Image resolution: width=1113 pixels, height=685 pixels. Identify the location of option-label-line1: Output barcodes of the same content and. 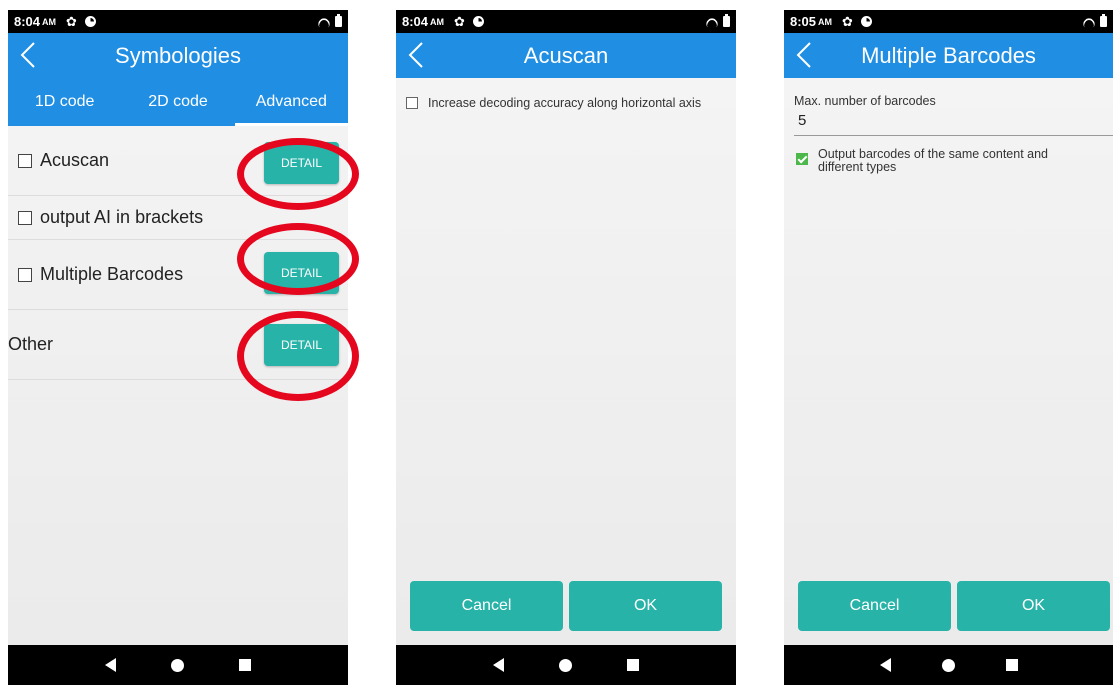
(933, 154).